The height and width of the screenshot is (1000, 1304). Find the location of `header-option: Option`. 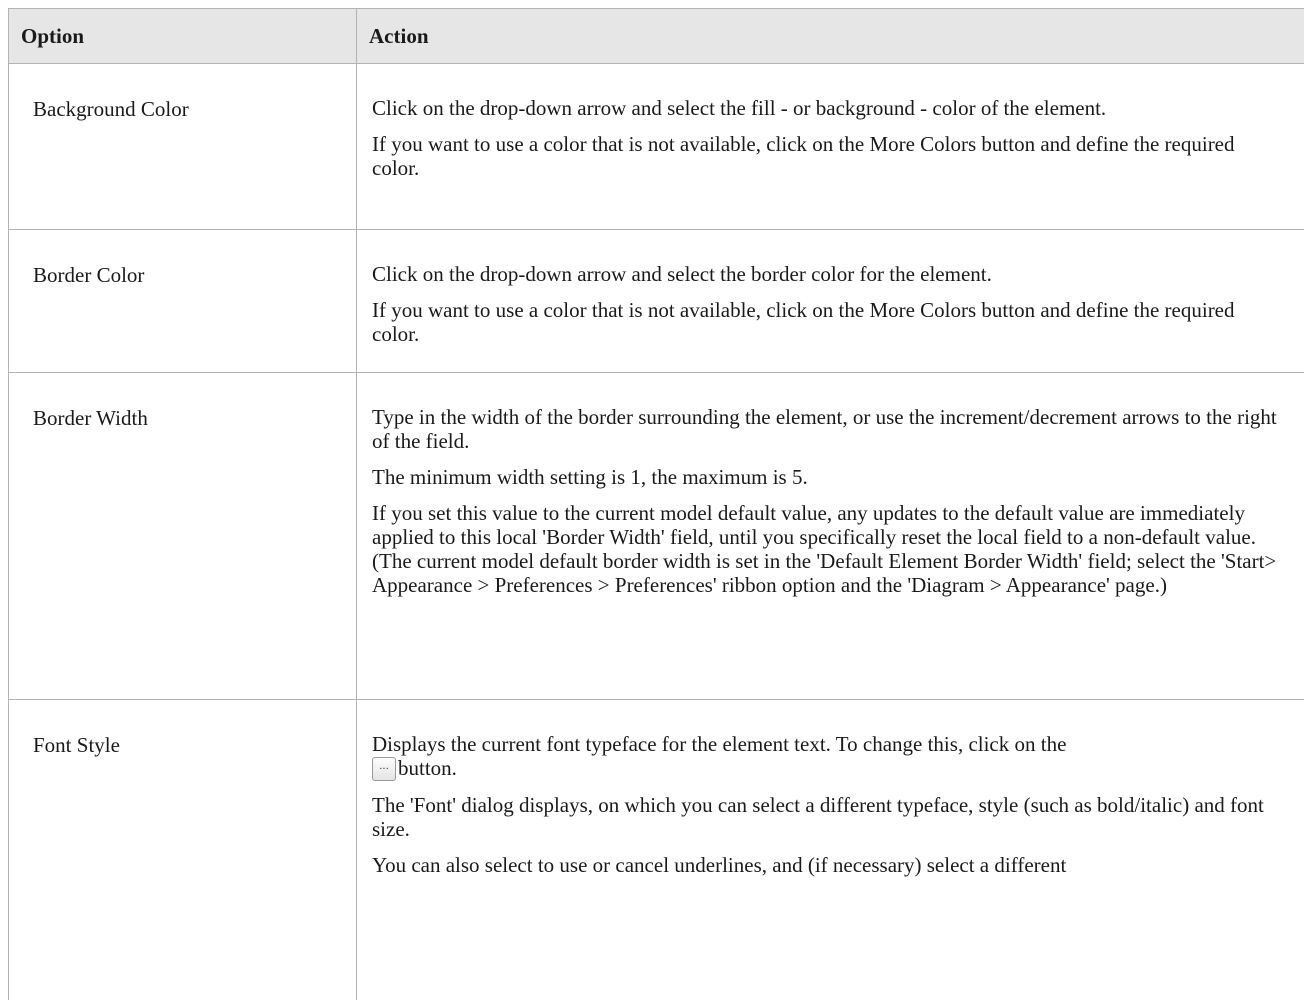

header-option: Option is located at coordinates (183, 36).